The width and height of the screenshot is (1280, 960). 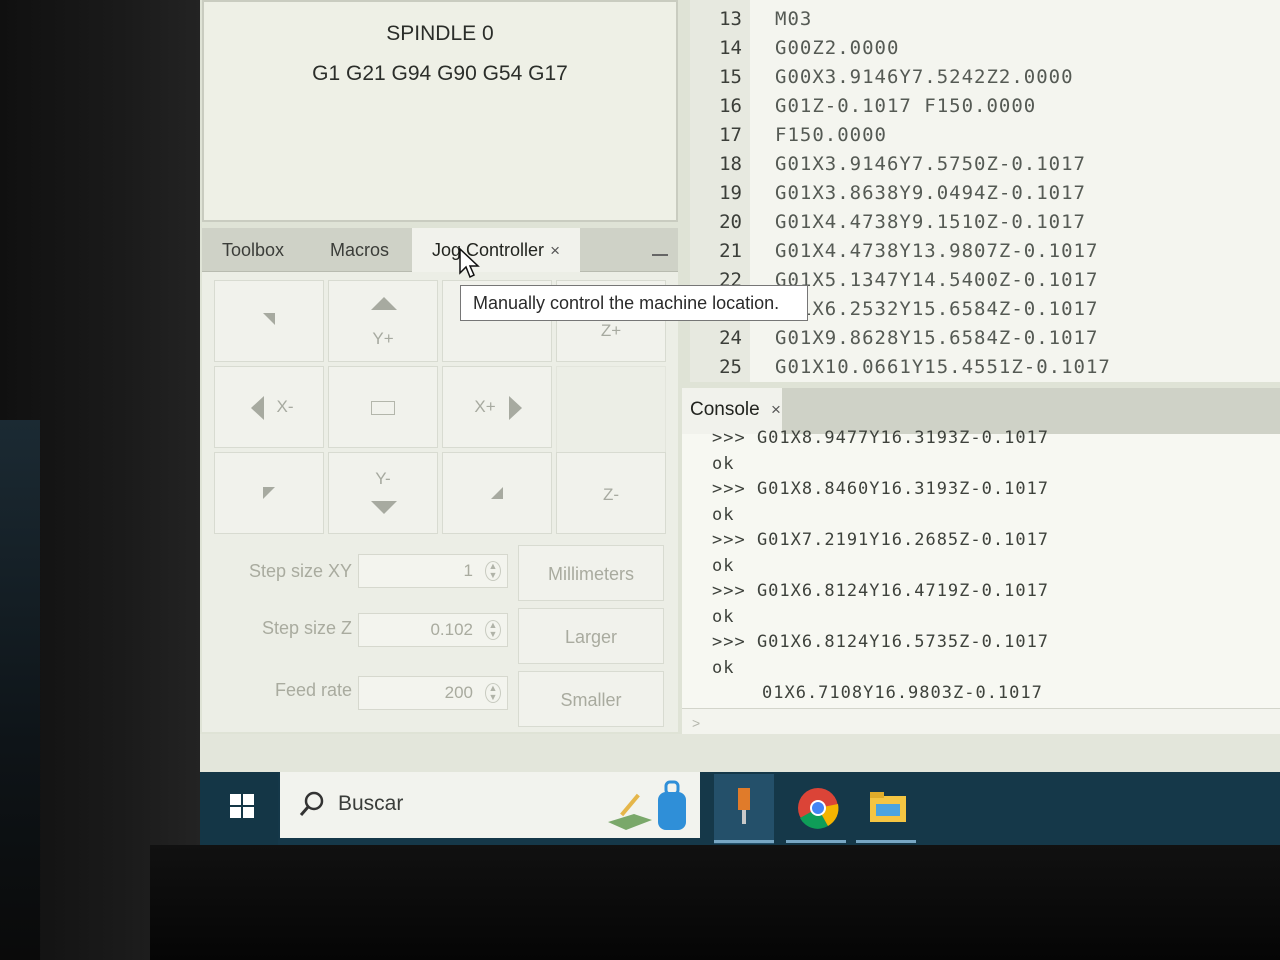 What do you see at coordinates (433, 630) in the screenshot?
I see `step-size-z-input: 0.102 ▲ ▼` at bounding box center [433, 630].